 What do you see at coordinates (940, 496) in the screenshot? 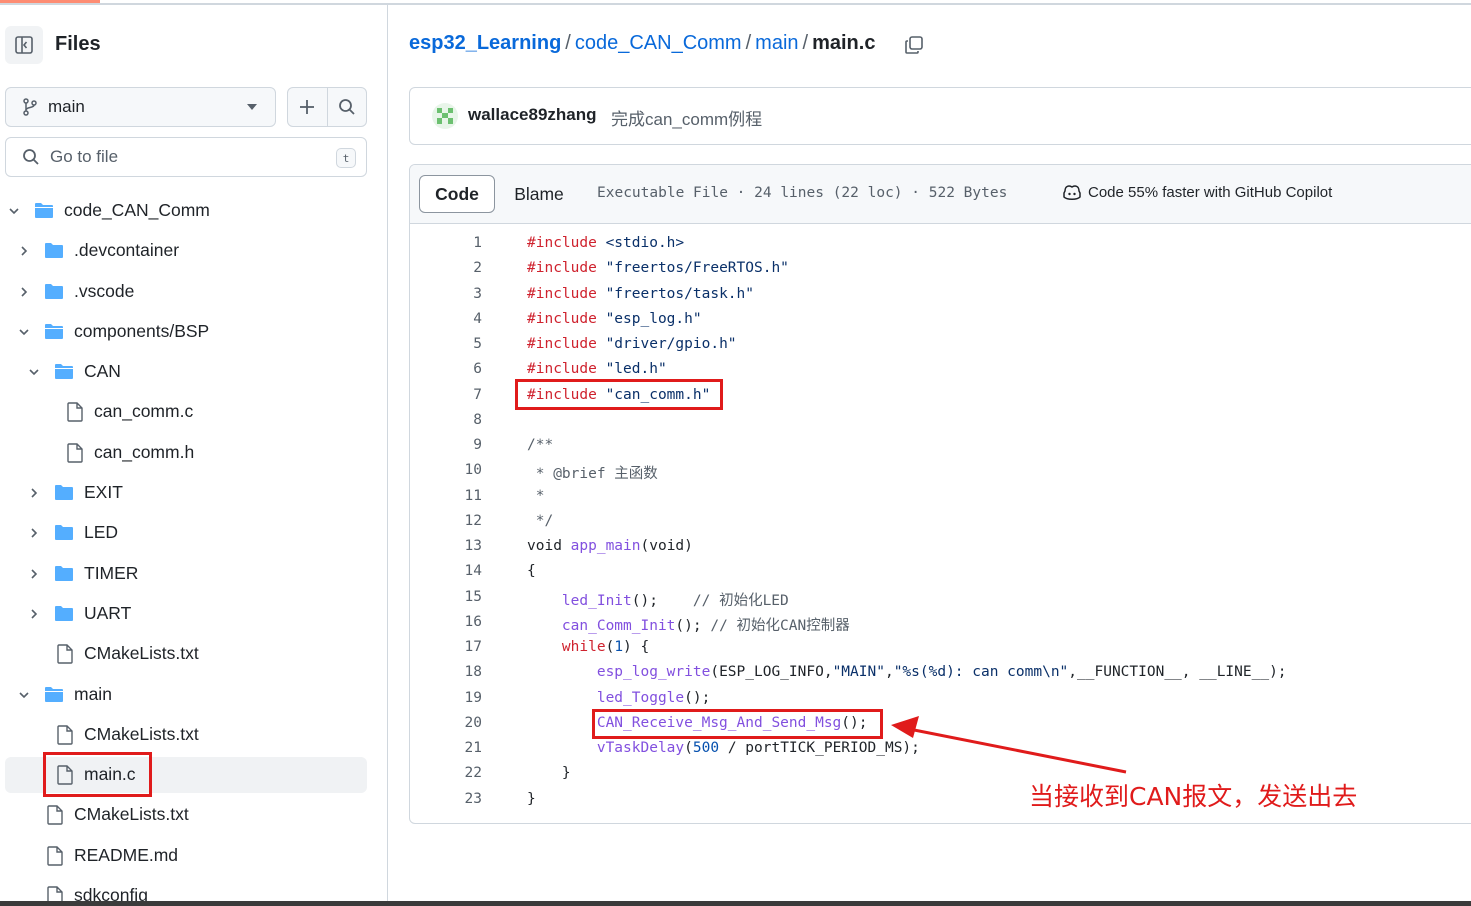
I see `code-line: 11 *` at bounding box center [940, 496].